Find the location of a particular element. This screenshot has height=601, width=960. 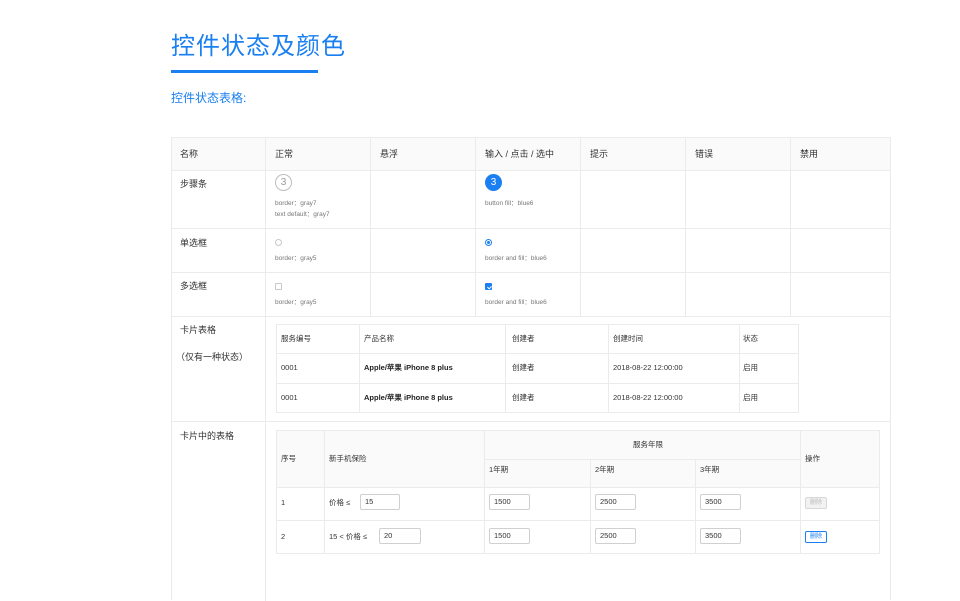

inner-table-condition: 15 < 价格 ≤ is located at coordinates (348, 536).